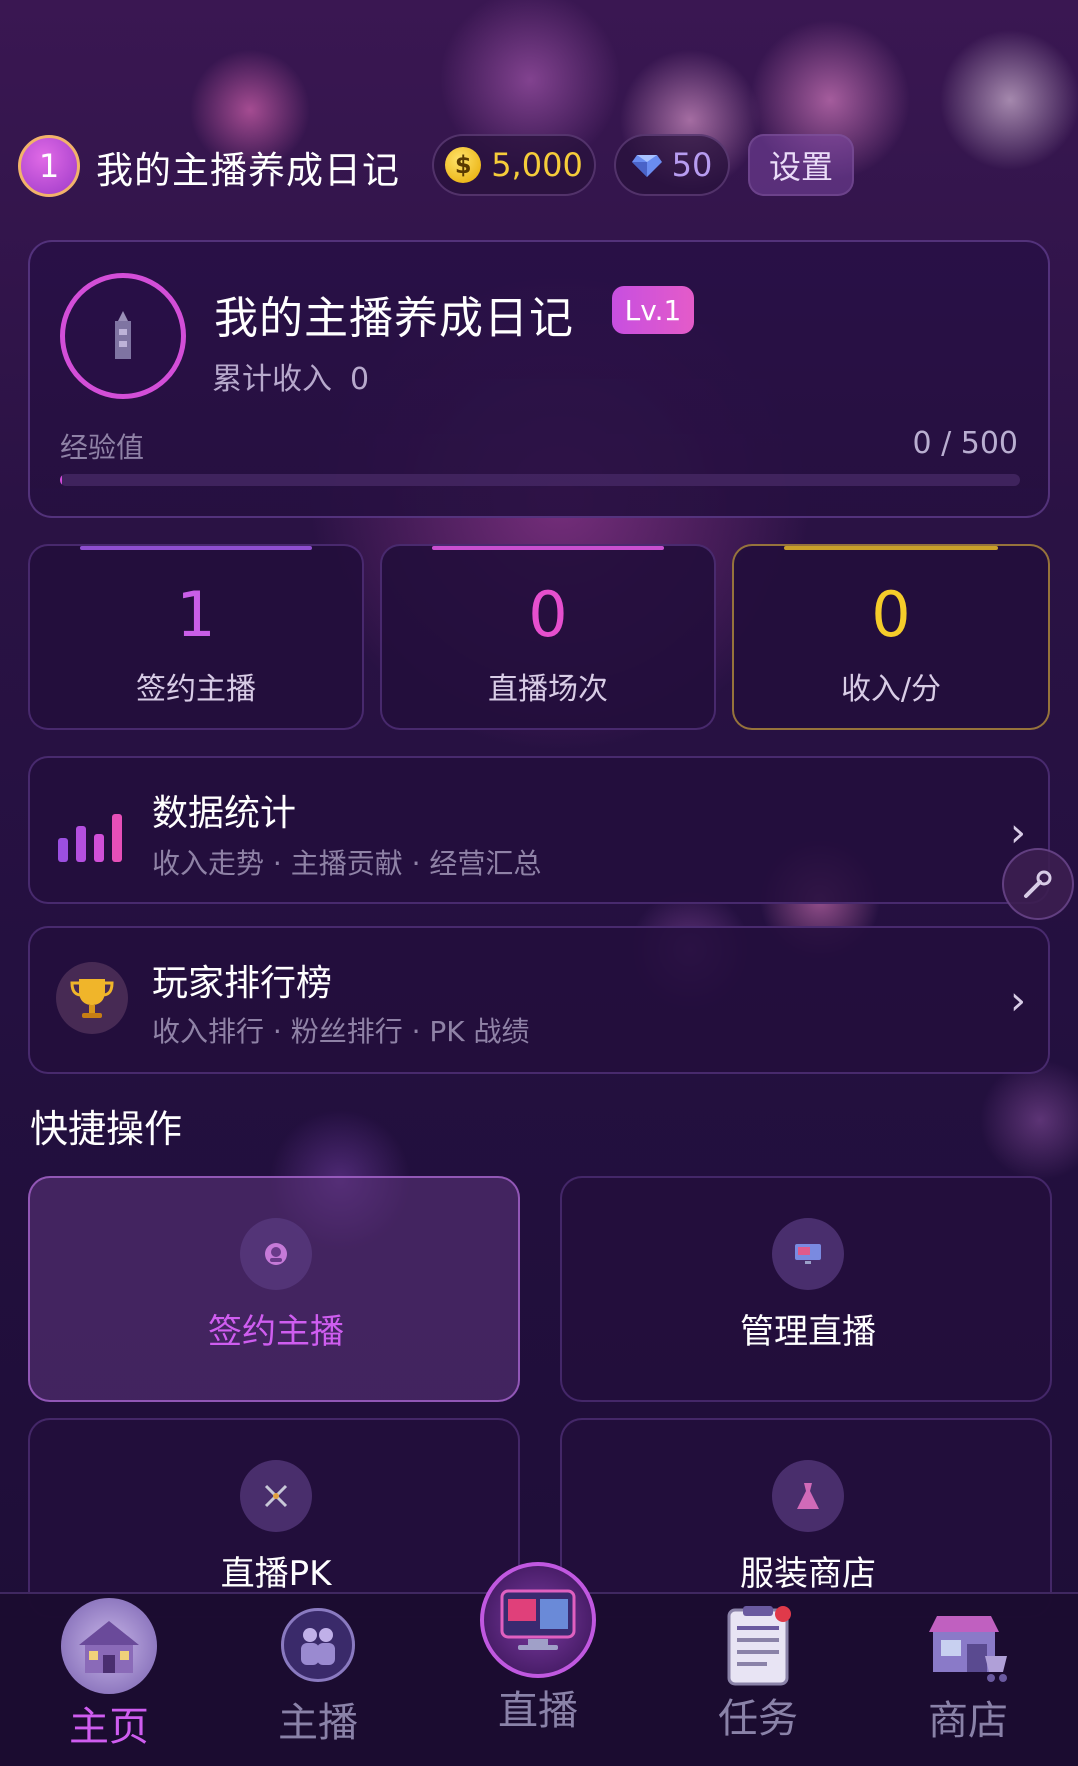  What do you see at coordinates (224, 813) in the screenshot?
I see `menu-title: 数据统计` at bounding box center [224, 813].